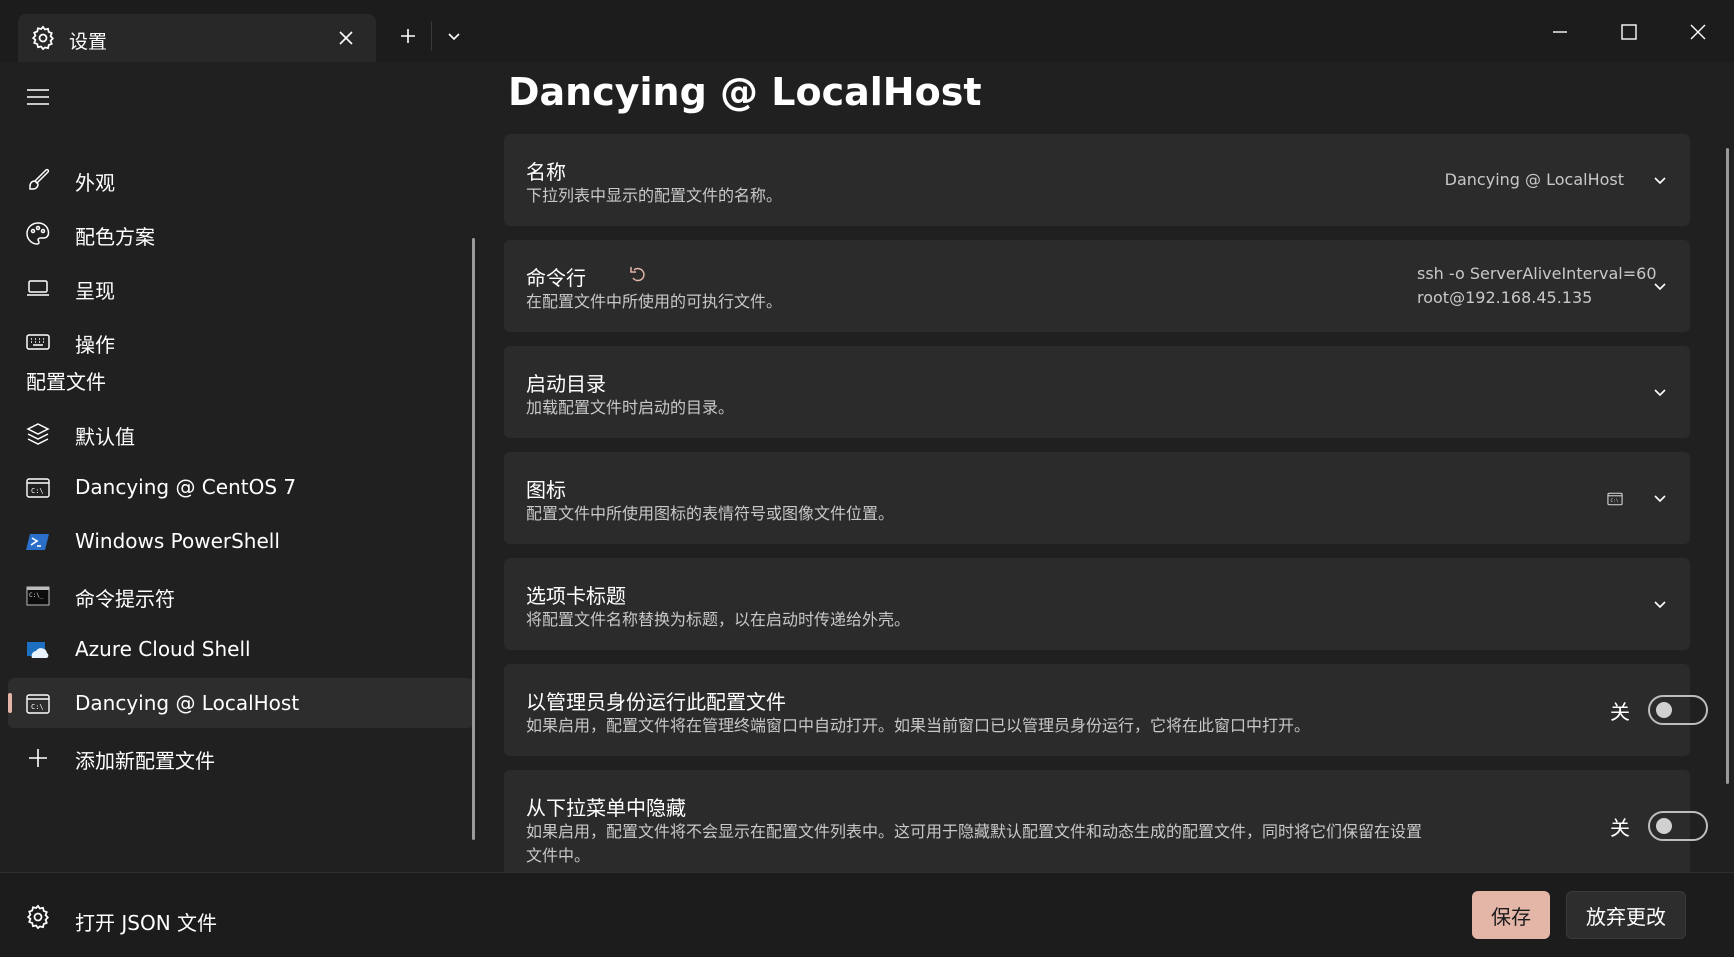 This screenshot has width=1734, height=957. I want to click on sidebar-item-appearance: 外观, so click(241, 179).